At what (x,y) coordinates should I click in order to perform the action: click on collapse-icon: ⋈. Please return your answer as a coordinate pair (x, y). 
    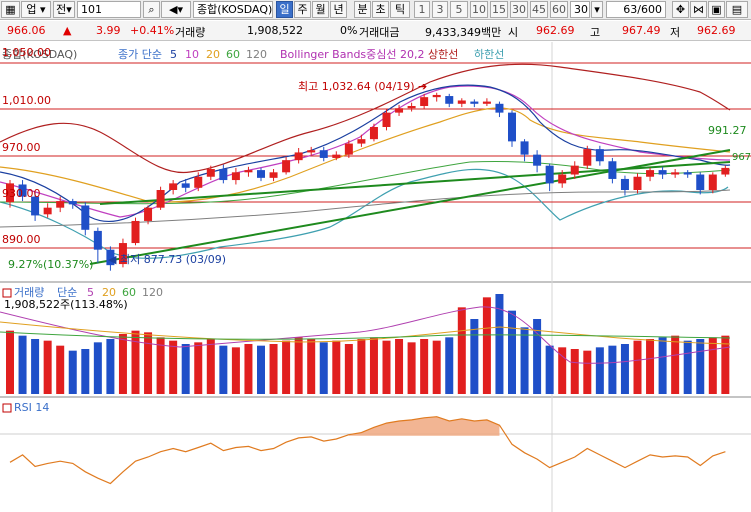
    Looking at the image, I should click on (698, 9).